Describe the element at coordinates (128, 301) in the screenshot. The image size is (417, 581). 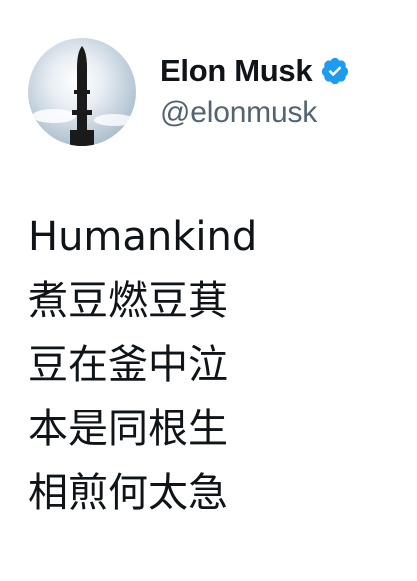
I see `tweet-line: 煮豆燃豆萁` at that location.